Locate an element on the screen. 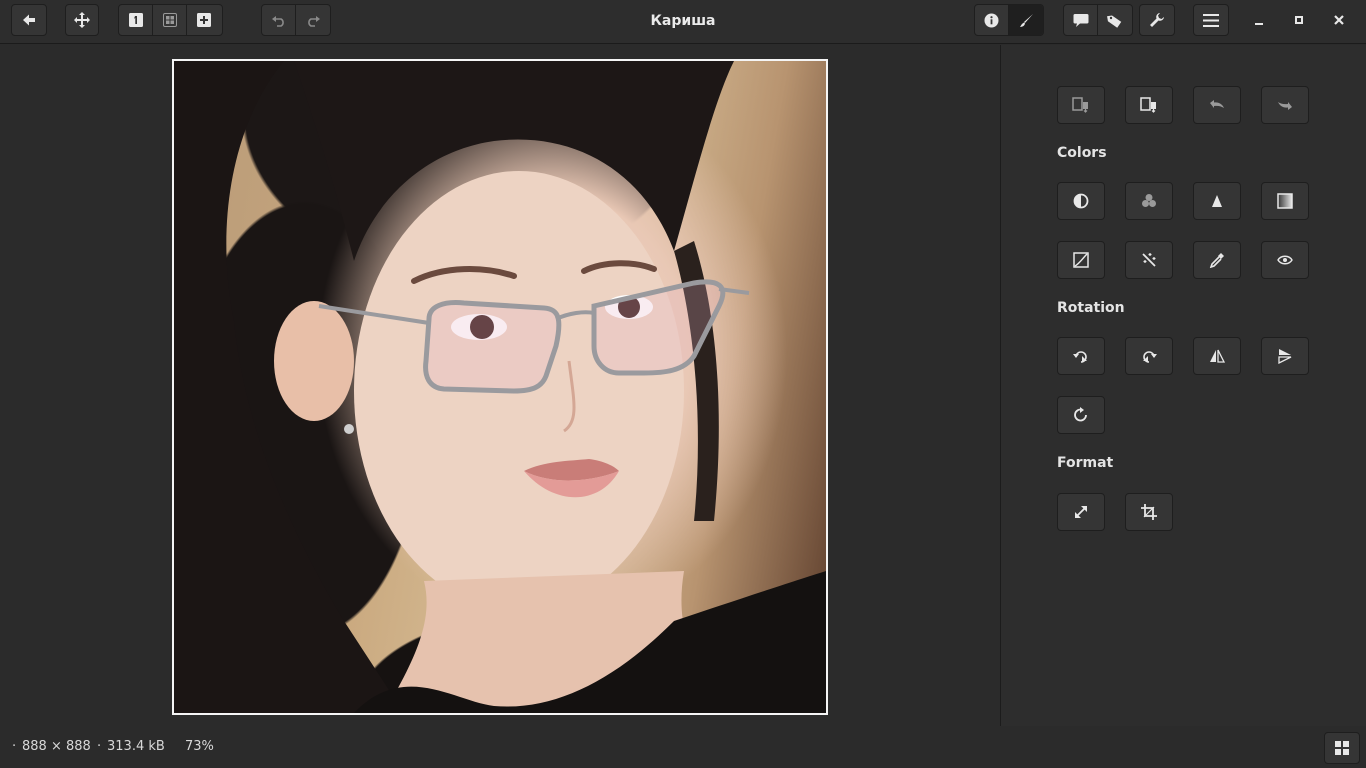  main-menu-button is located at coordinates (1211, 20).